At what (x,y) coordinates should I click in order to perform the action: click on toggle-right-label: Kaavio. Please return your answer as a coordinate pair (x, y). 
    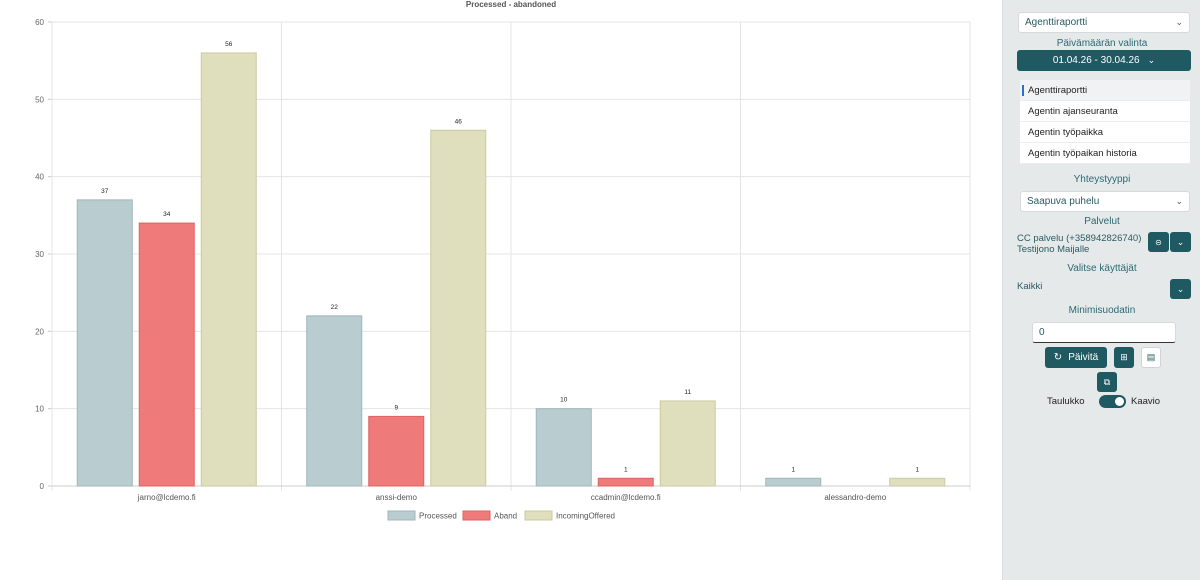
    Looking at the image, I should click on (1146, 401).